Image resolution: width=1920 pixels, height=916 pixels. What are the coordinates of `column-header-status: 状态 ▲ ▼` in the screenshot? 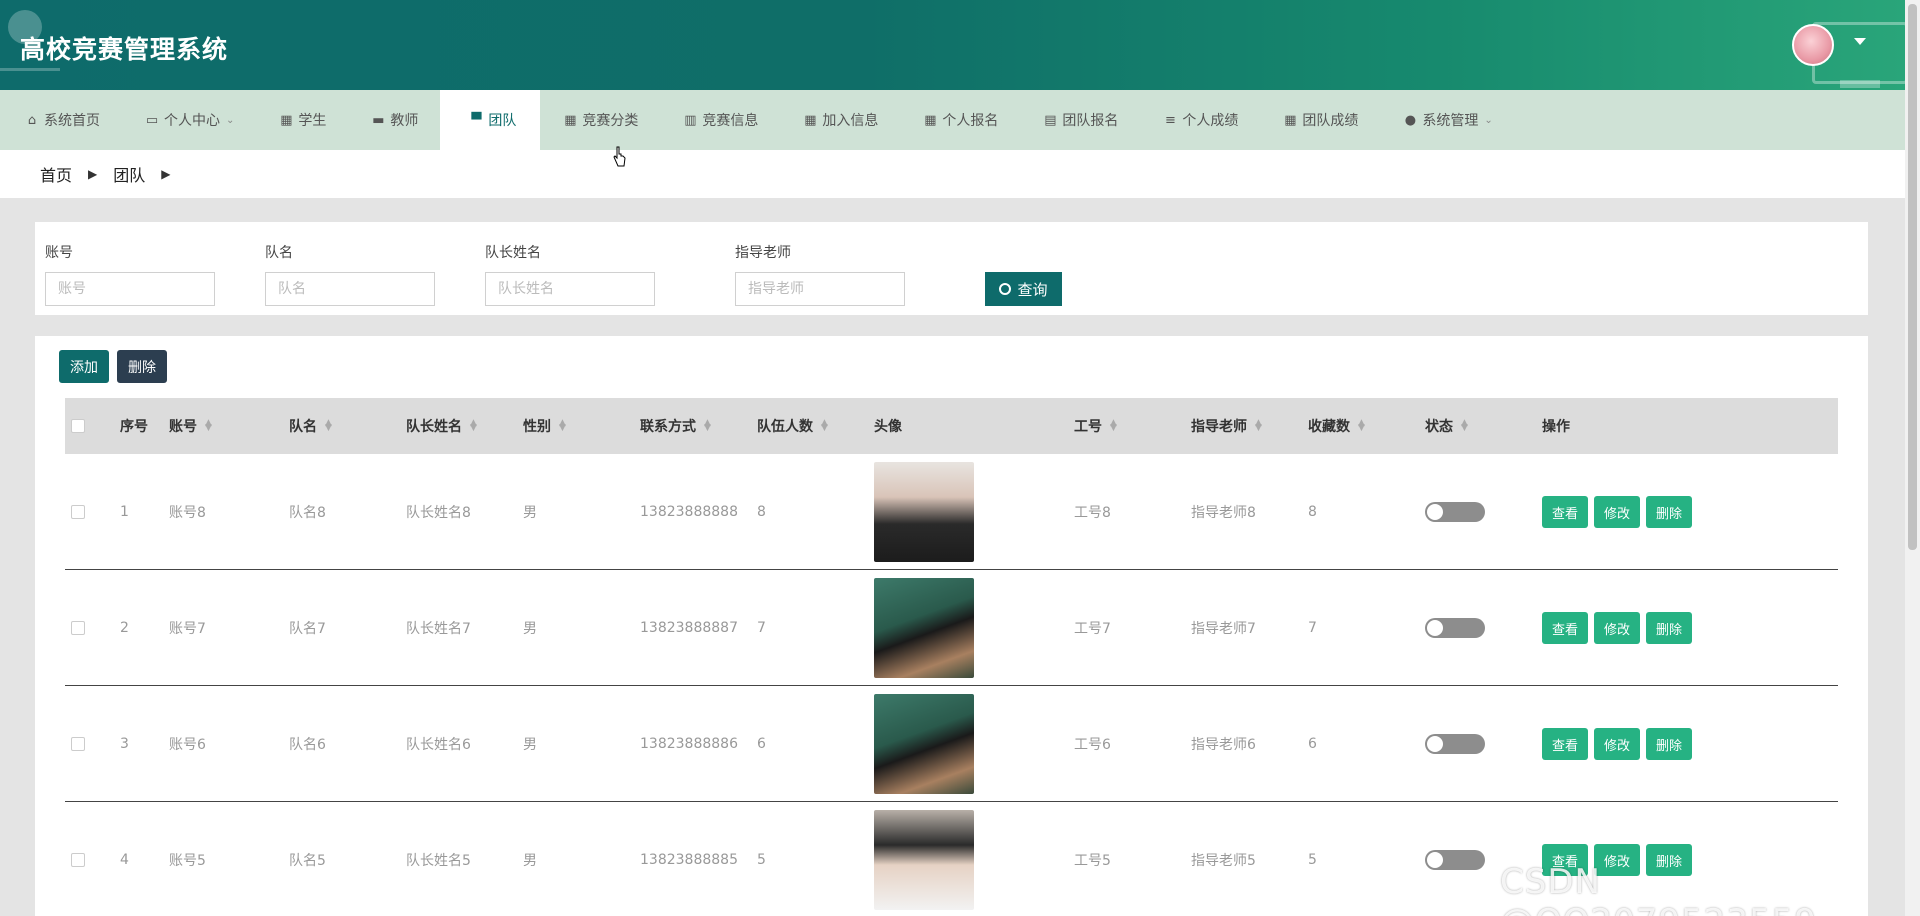 It's located at (1446, 426).